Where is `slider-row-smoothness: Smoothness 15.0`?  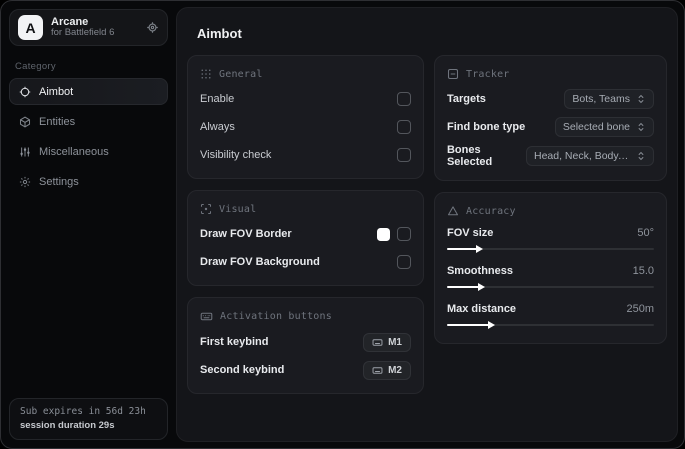
slider-row-smoothness: Smoothness 15.0 is located at coordinates (550, 279).